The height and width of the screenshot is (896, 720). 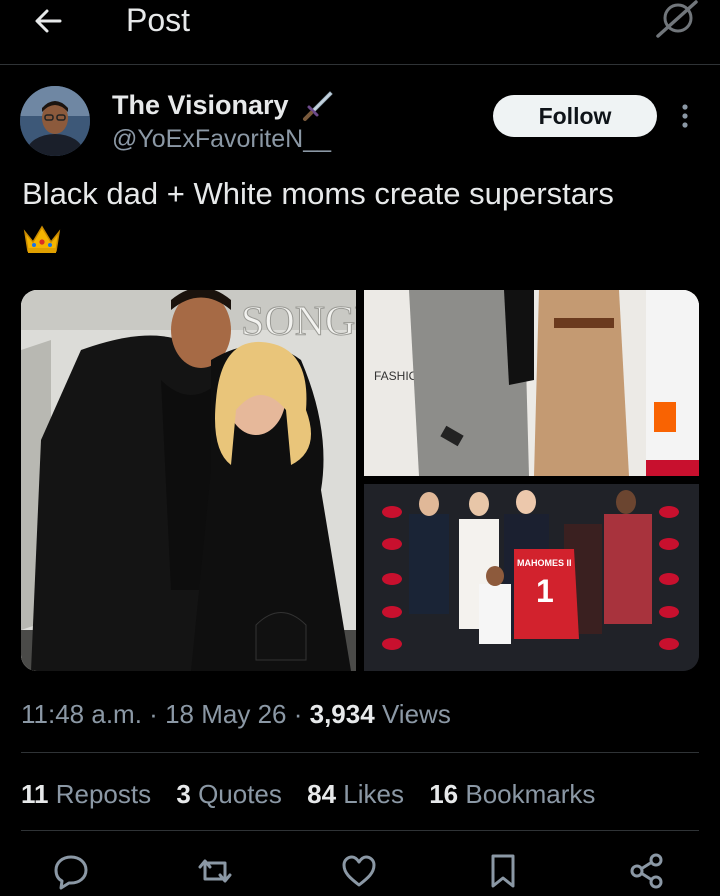 I want to click on post-text: Black dad + White moms create superstars, so click(x=318, y=193).